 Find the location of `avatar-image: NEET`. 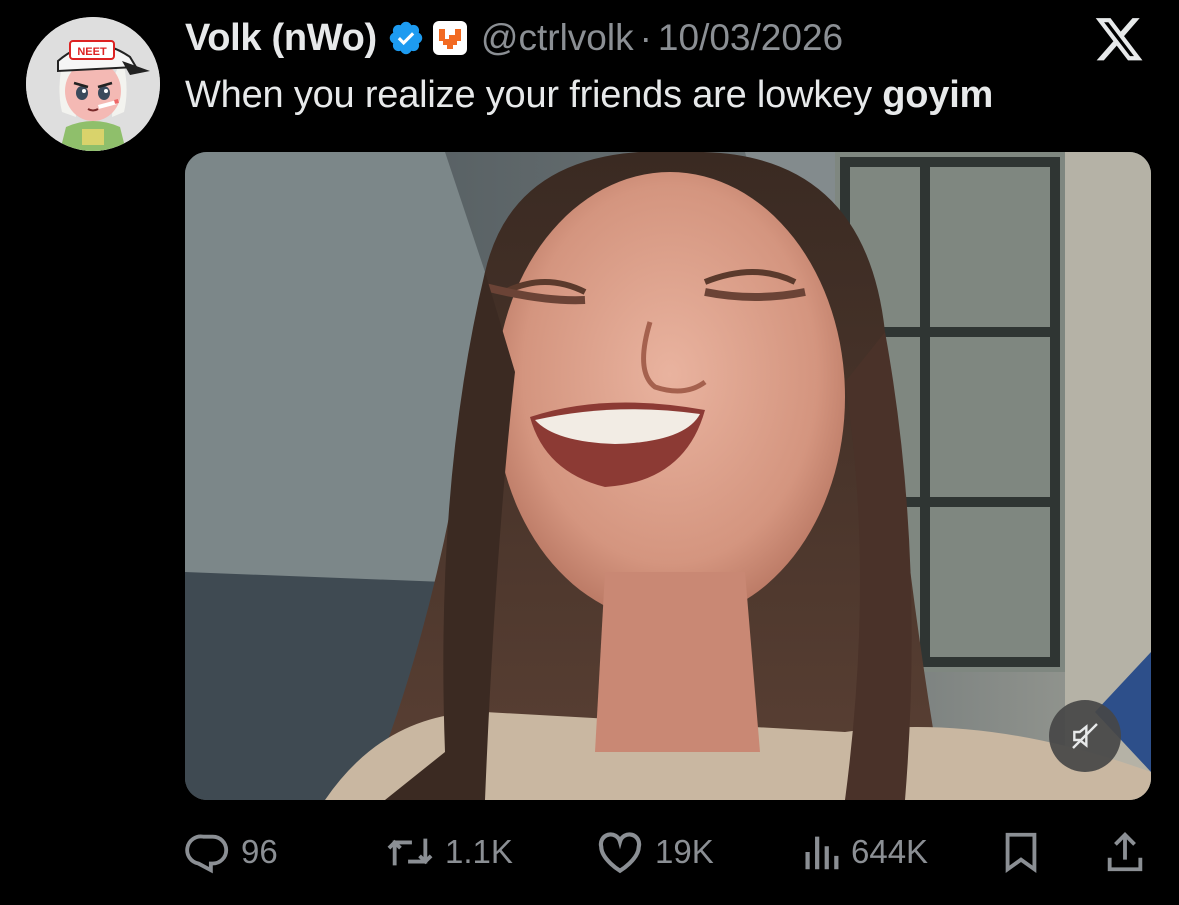

avatar-image: NEET is located at coordinates (93, 84).